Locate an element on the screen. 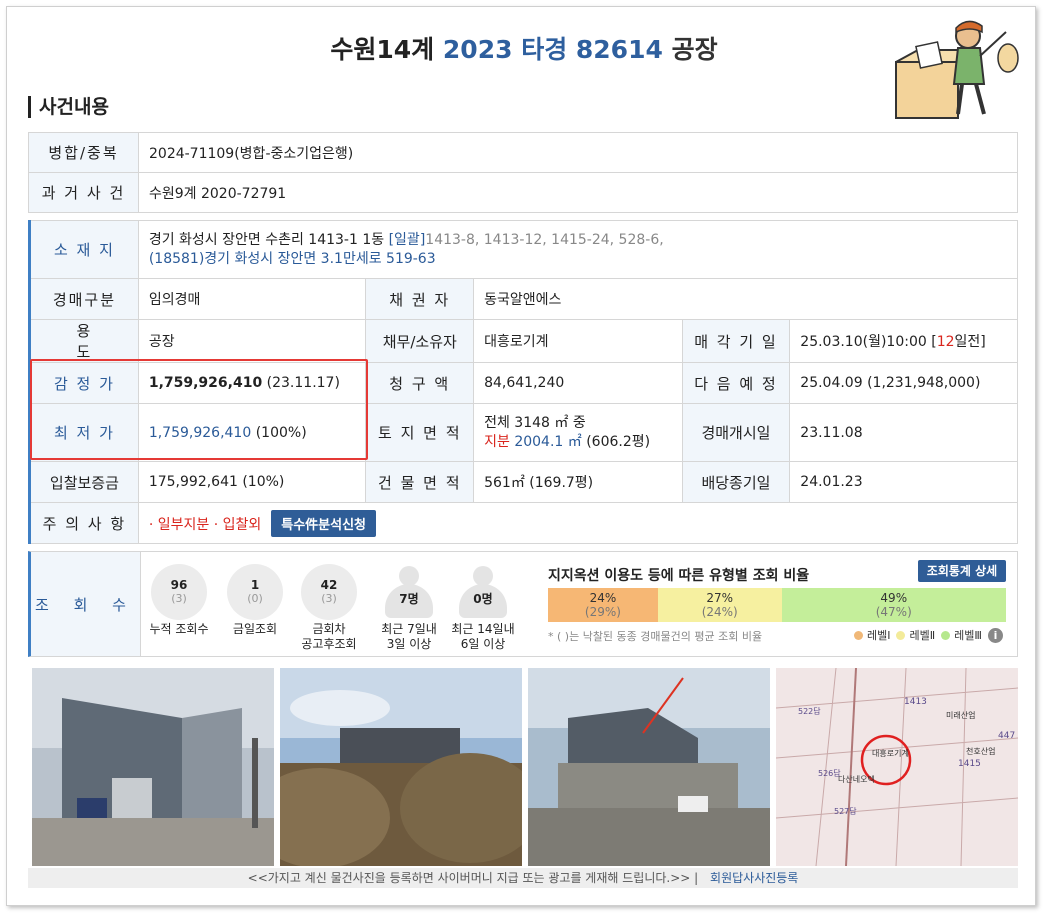 The height and width of the screenshot is (914, 1048). road-address: (18581)경기 화성시 장안면 3.1만세로 519-63 is located at coordinates (292, 258).